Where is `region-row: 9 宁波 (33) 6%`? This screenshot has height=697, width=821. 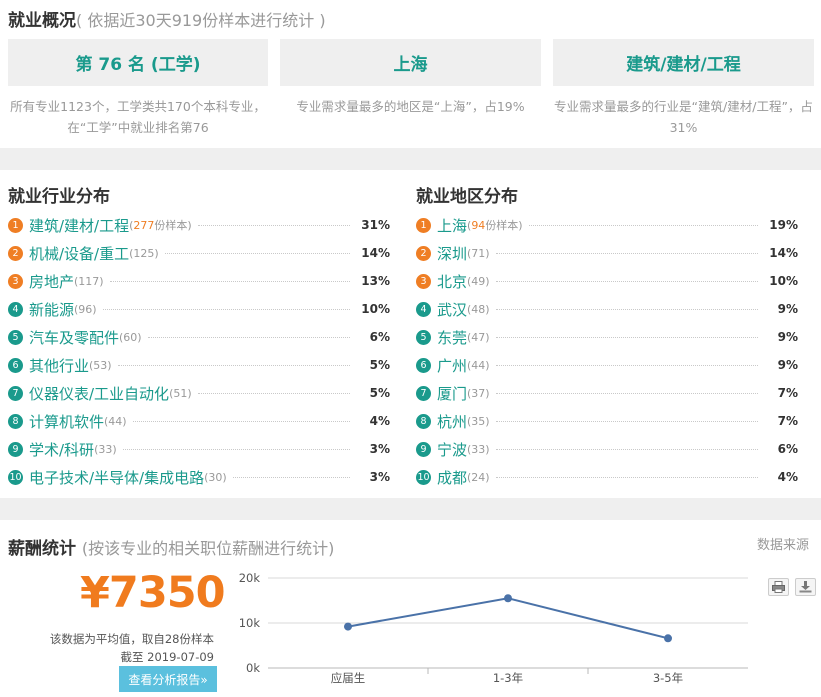 region-row: 9 宁波 (33) 6% is located at coordinates (607, 449).